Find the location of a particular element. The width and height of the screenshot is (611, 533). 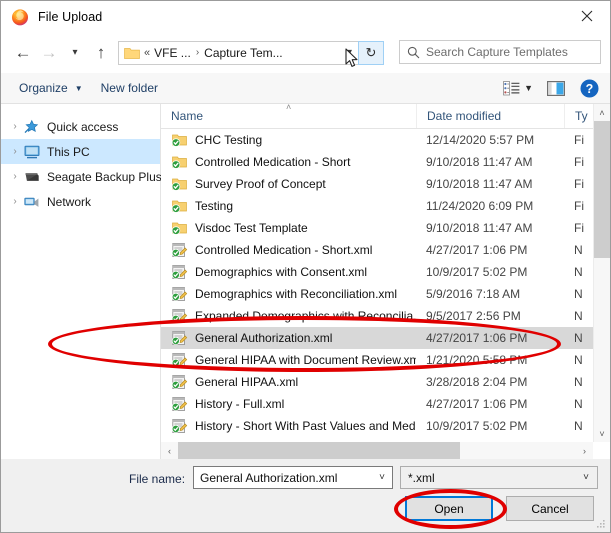

file-name-cell: Controlled Medication - Short.xml is located at coordinates (288, 250).